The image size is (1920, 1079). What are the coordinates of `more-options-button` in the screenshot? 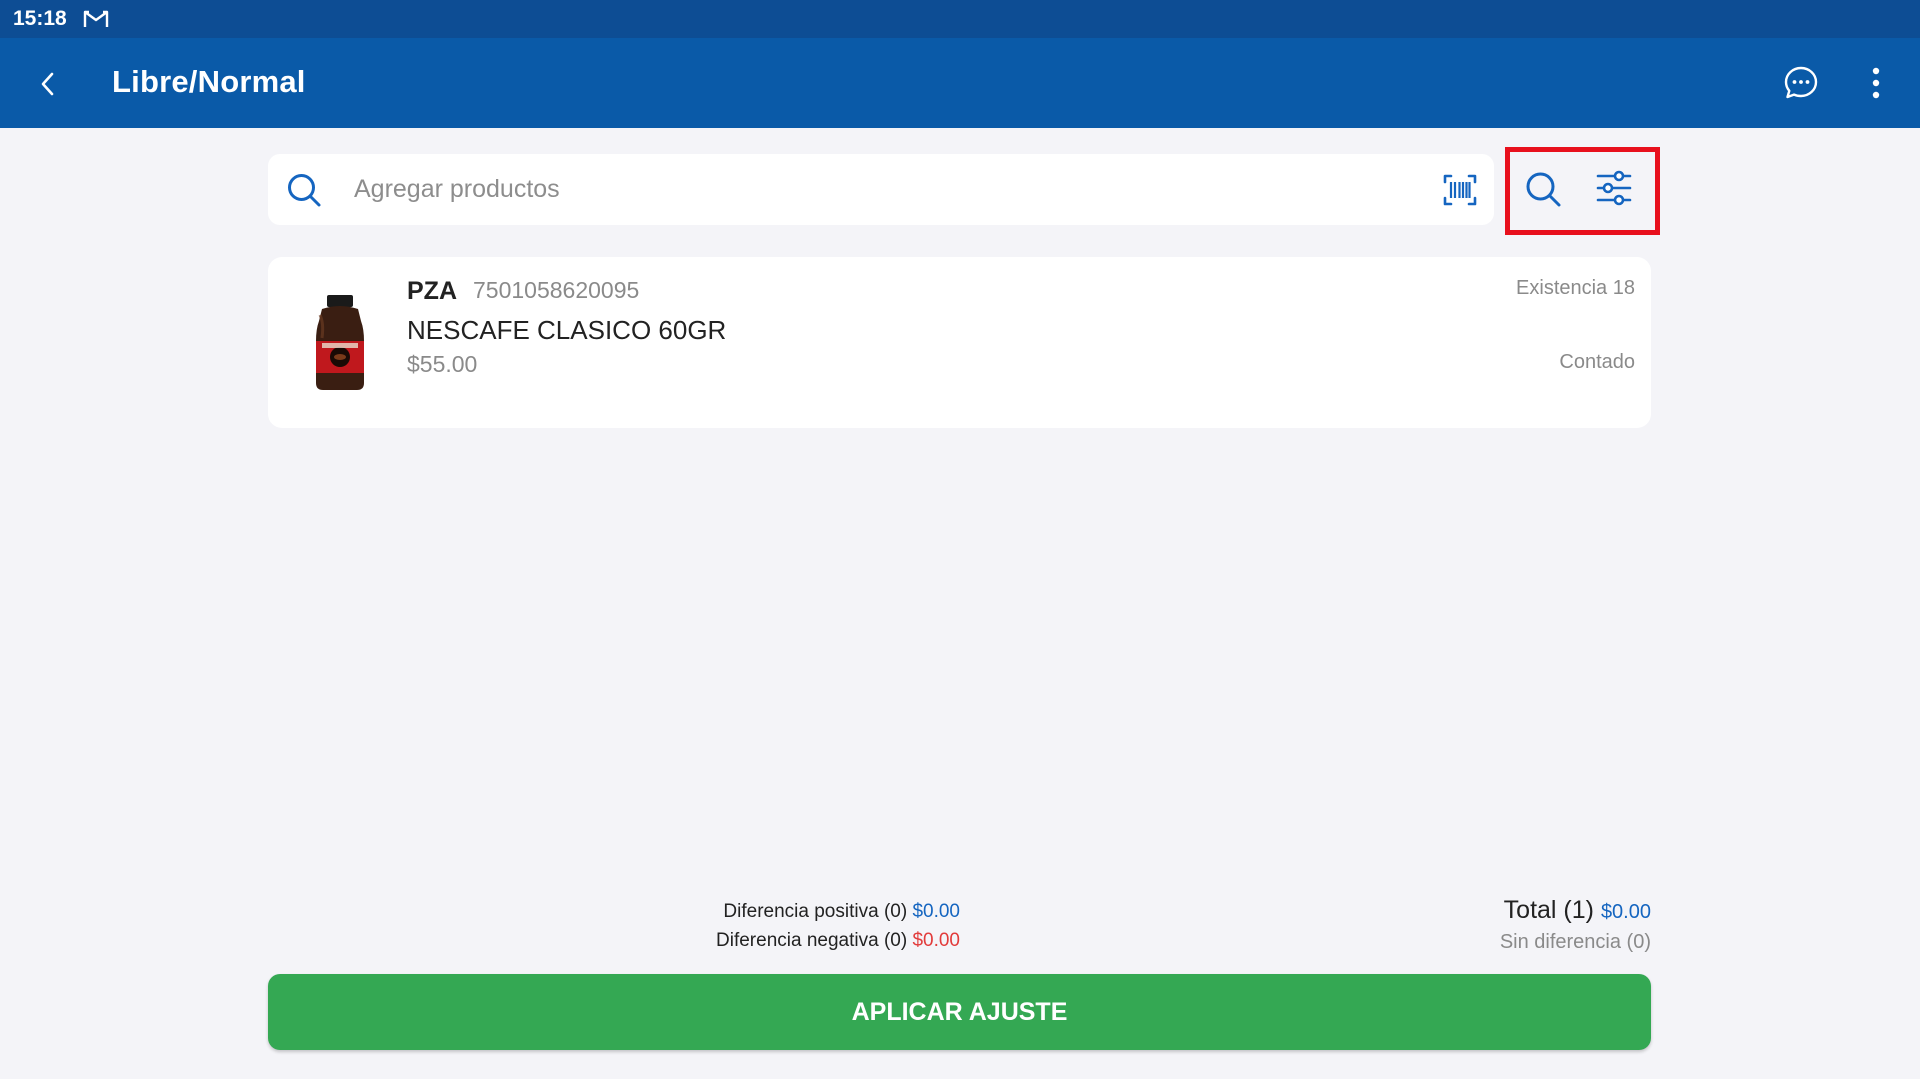 It's located at (1876, 83).